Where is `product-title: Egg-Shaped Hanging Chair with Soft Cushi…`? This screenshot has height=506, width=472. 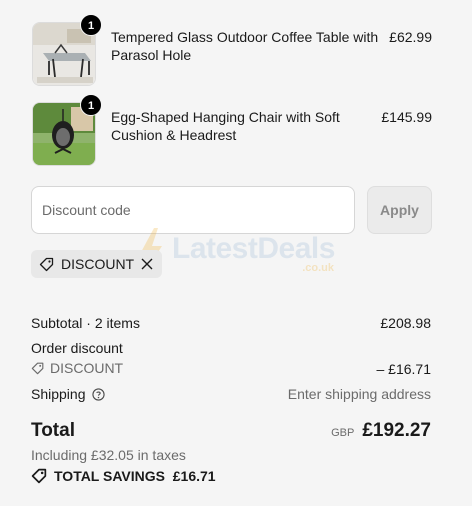 product-title: Egg-Shaped Hanging Chair with Soft Cushi… is located at coordinates (225, 126).